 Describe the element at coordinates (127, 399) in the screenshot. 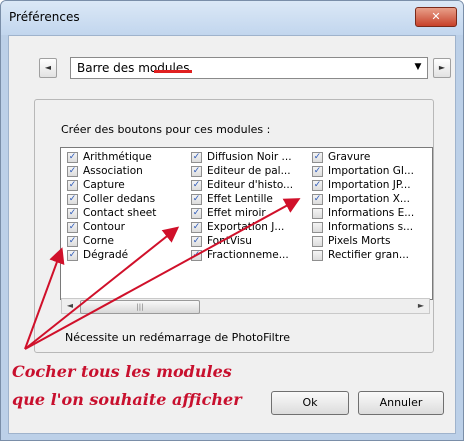

I see `annotation-line-2: que l'on souhaite afficher` at that location.